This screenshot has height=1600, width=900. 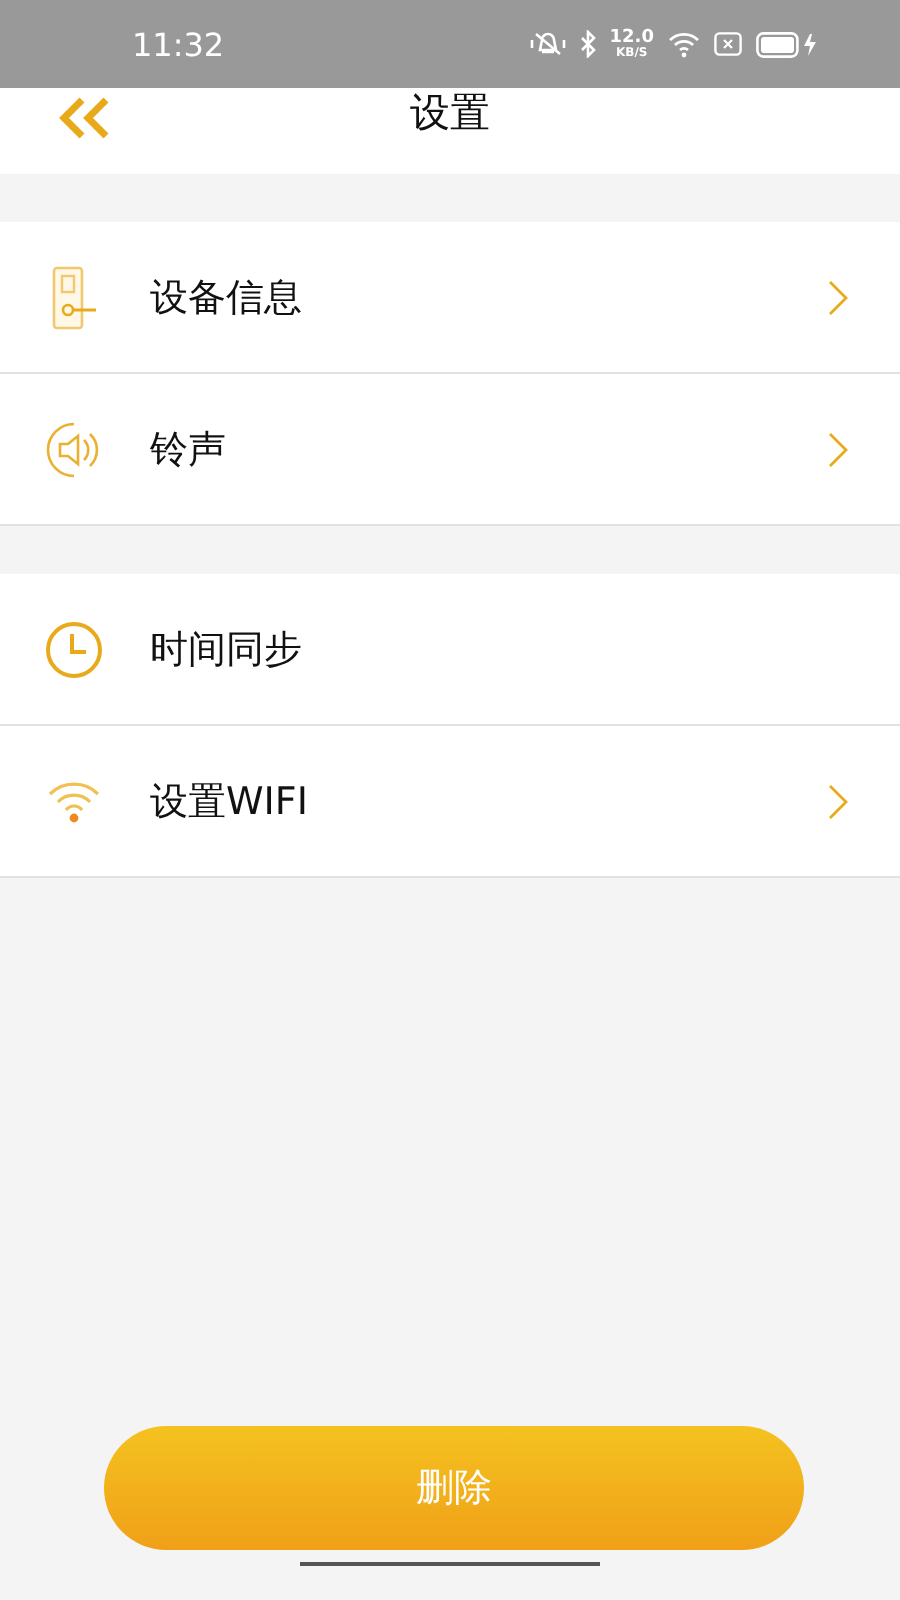 What do you see at coordinates (587, 44) in the screenshot?
I see `bluetooth-icon` at bounding box center [587, 44].